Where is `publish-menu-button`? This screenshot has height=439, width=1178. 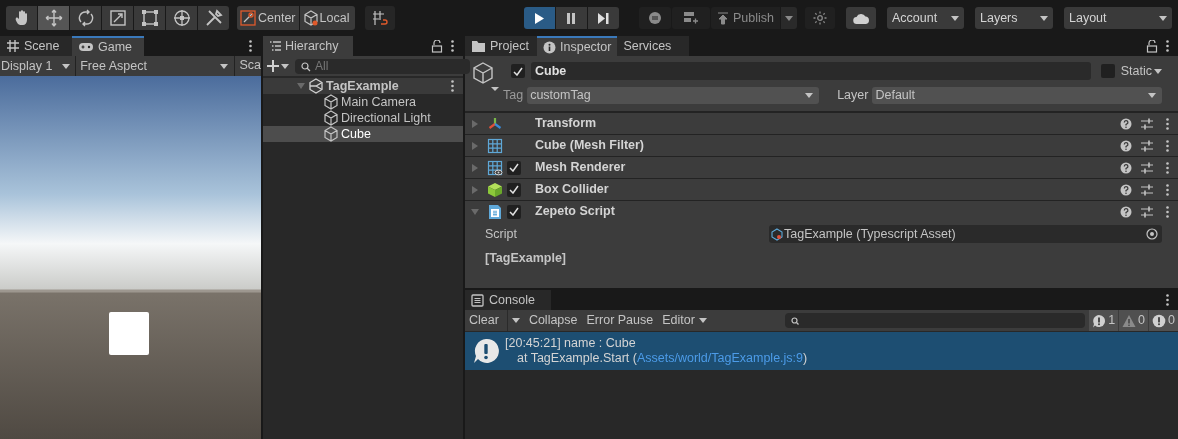
publish-menu-button is located at coordinates (789, 18).